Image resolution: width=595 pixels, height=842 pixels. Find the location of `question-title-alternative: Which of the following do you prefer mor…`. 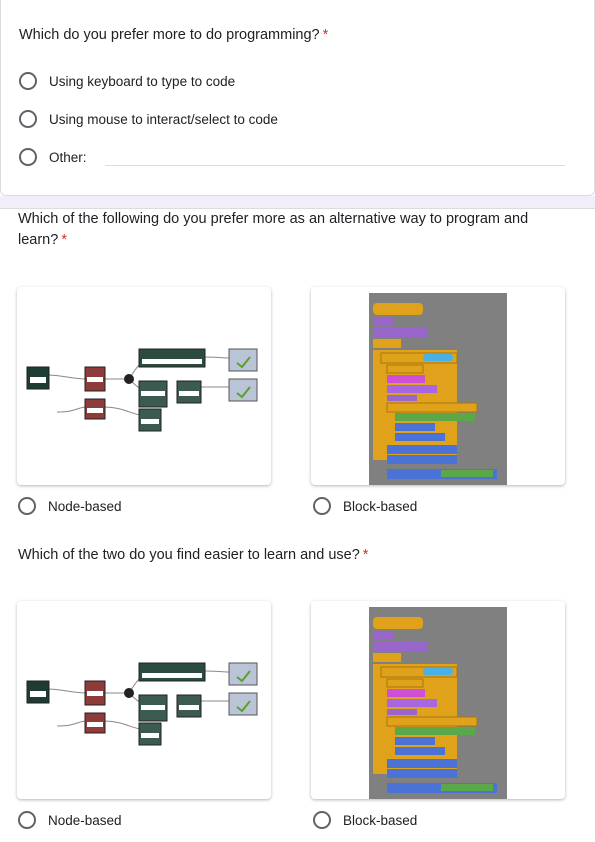

question-title-alternative: Which of the following do you prefer mor… is located at coordinates (273, 229).